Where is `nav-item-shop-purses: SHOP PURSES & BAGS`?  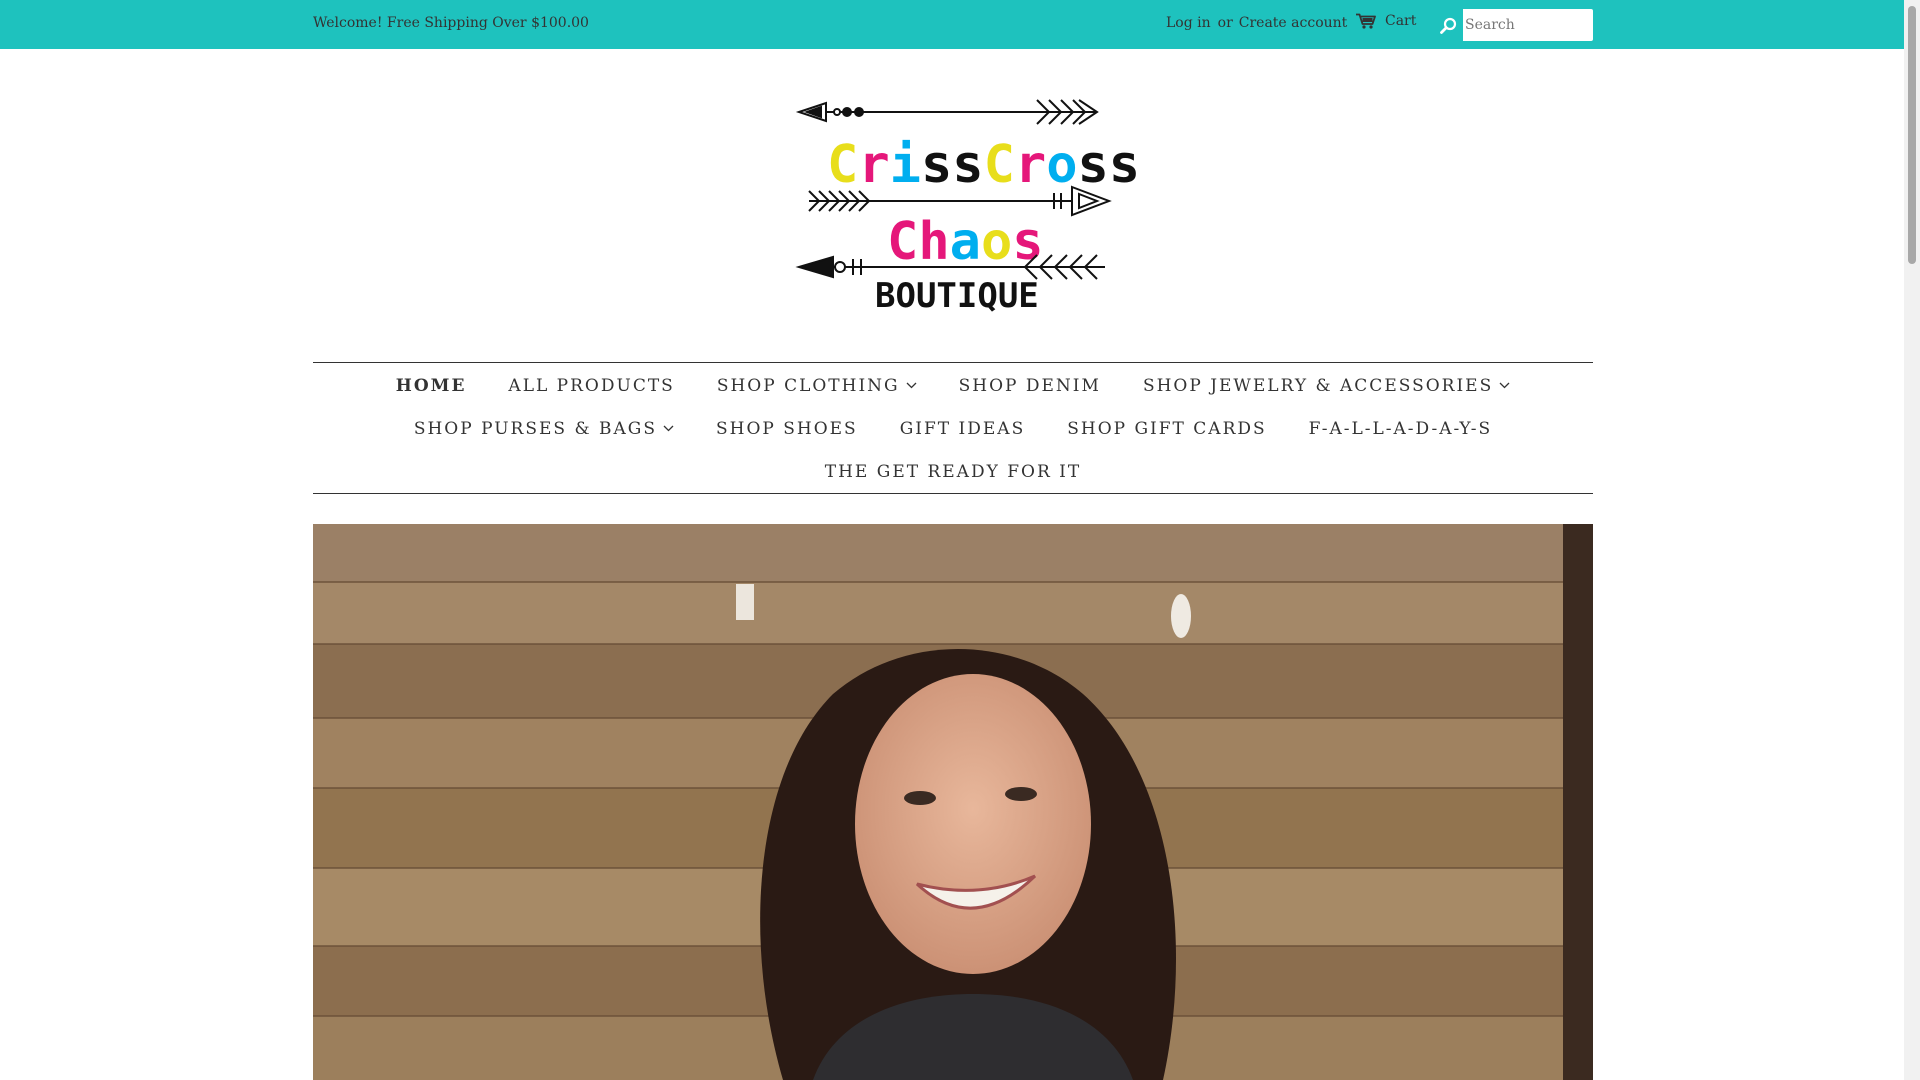 nav-item-shop-purses: SHOP PURSES & BAGS is located at coordinates (544, 428).